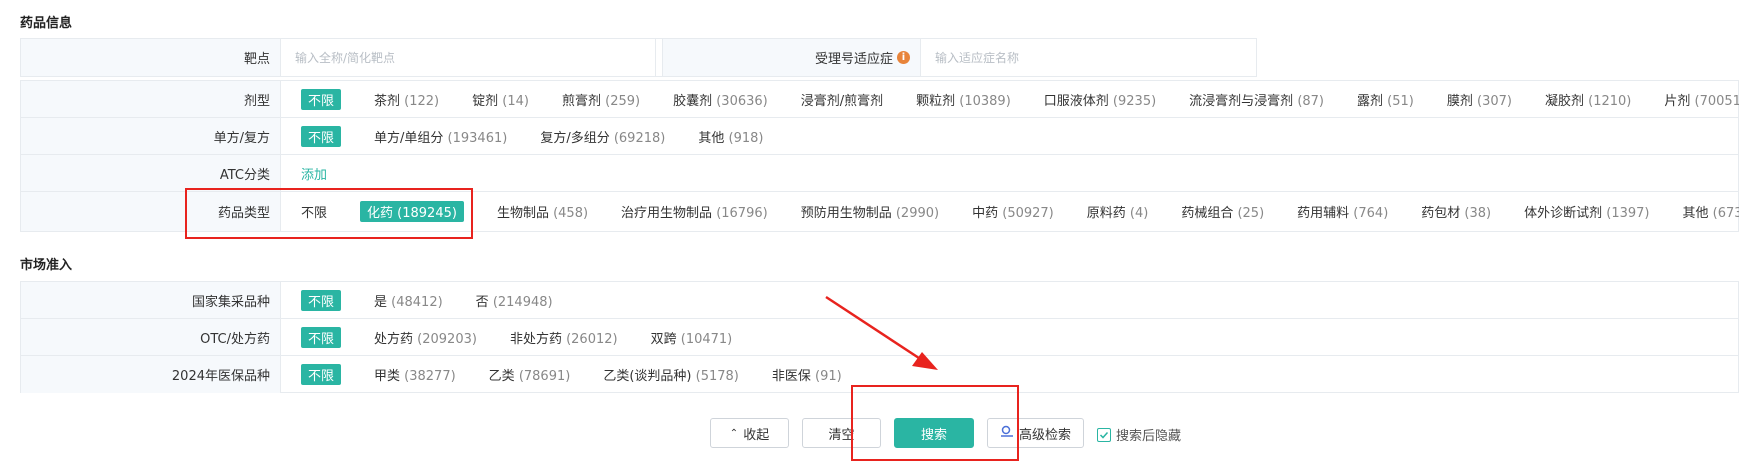 This screenshot has height=466, width=1739. I want to click on annotation-arrow, so click(881, 332).